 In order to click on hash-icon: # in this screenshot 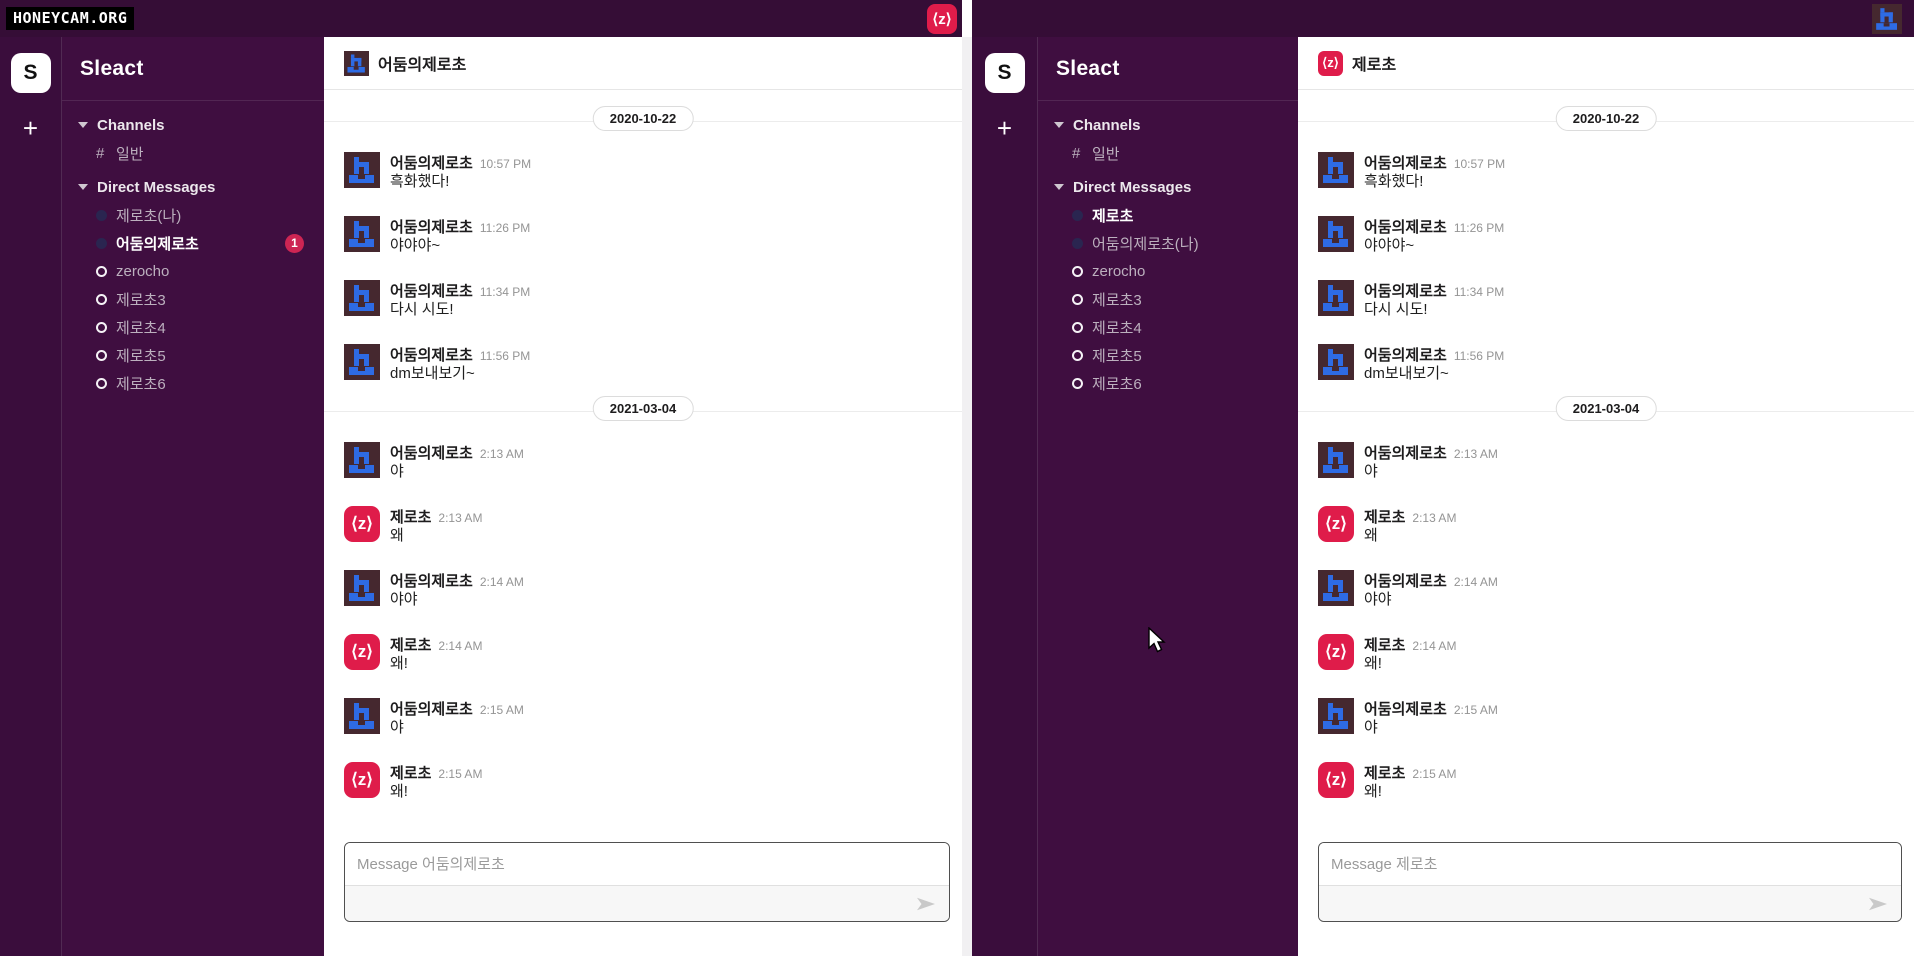, I will do `click(100, 153)`.